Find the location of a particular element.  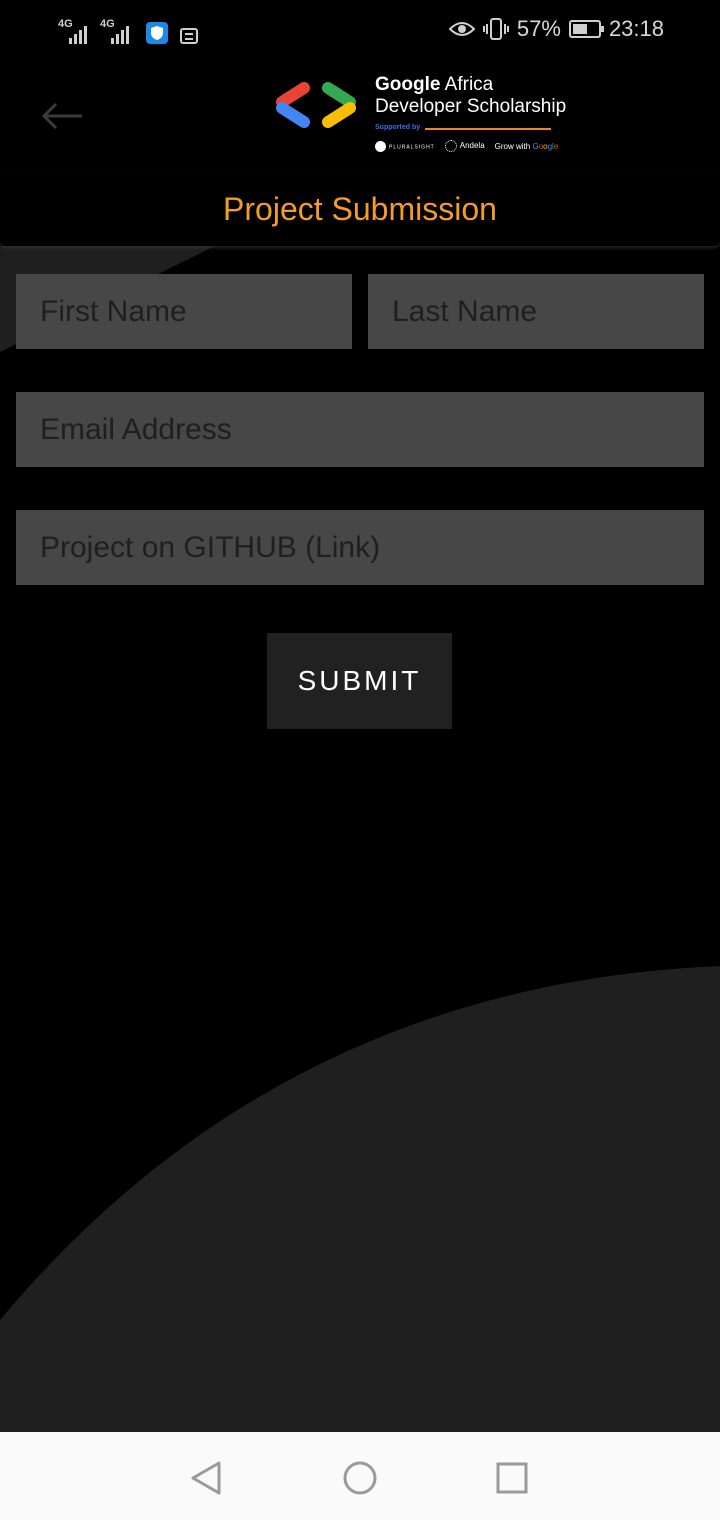

triangle-back-icon is located at coordinates (206, 1478).